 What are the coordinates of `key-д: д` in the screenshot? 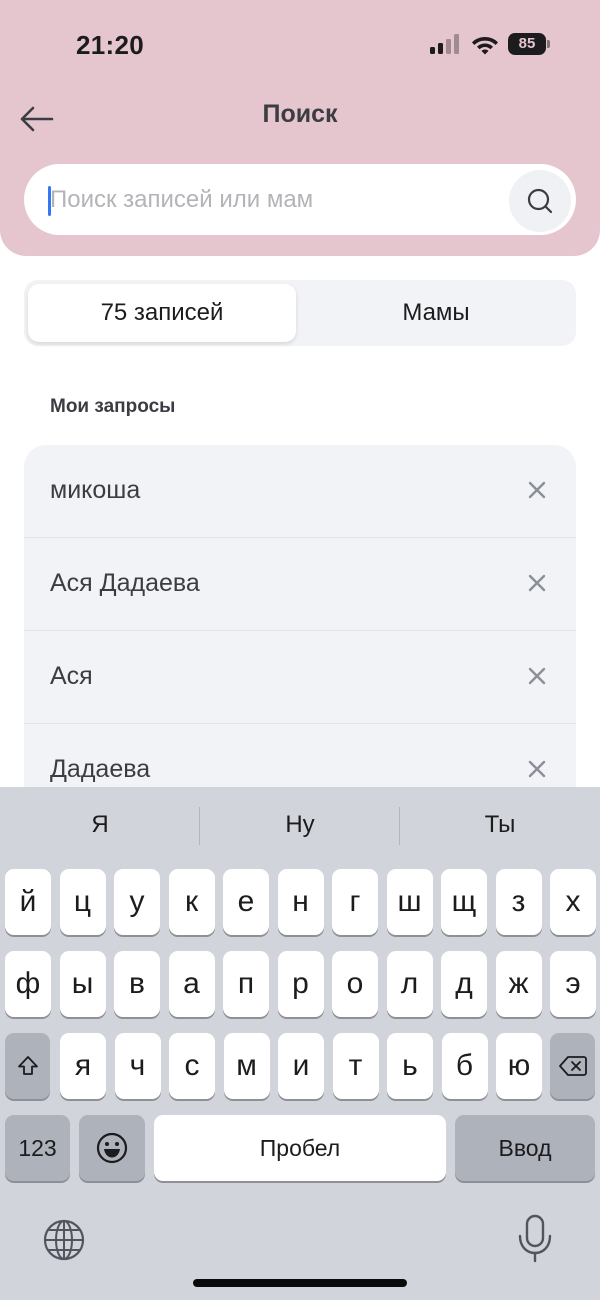 It's located at (464, 984).